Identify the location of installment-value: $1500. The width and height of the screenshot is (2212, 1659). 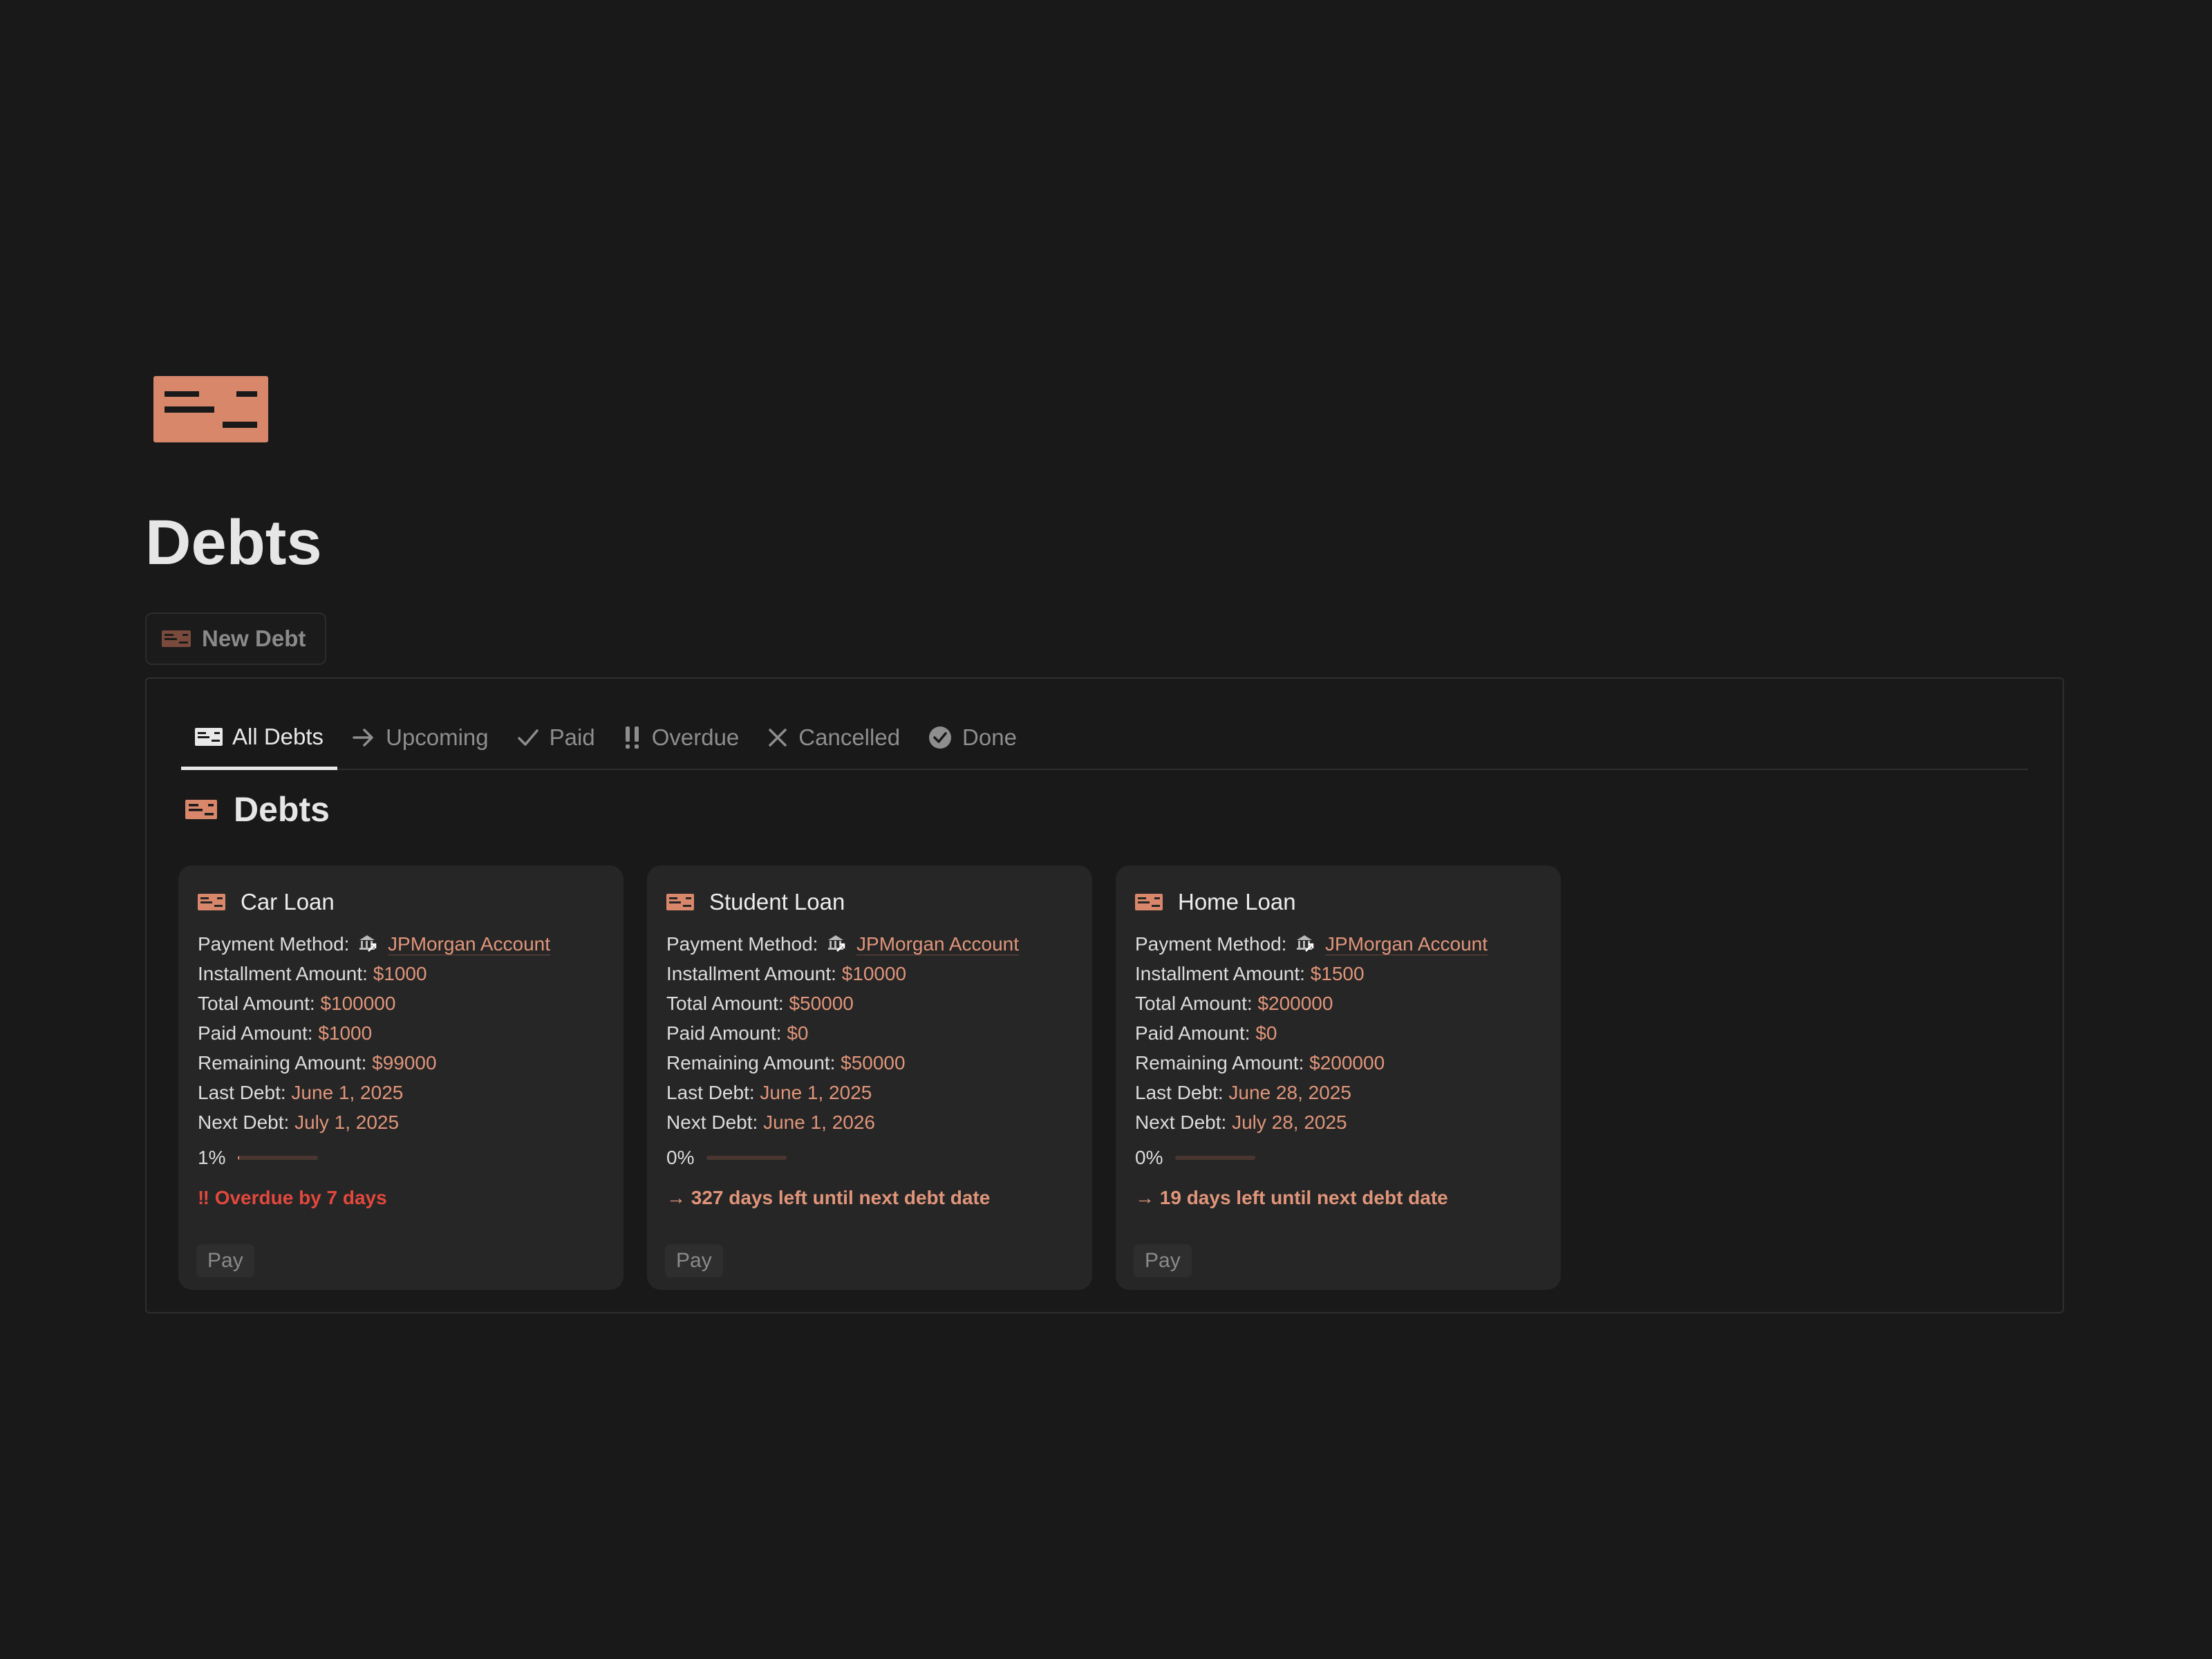
(1337, 974).